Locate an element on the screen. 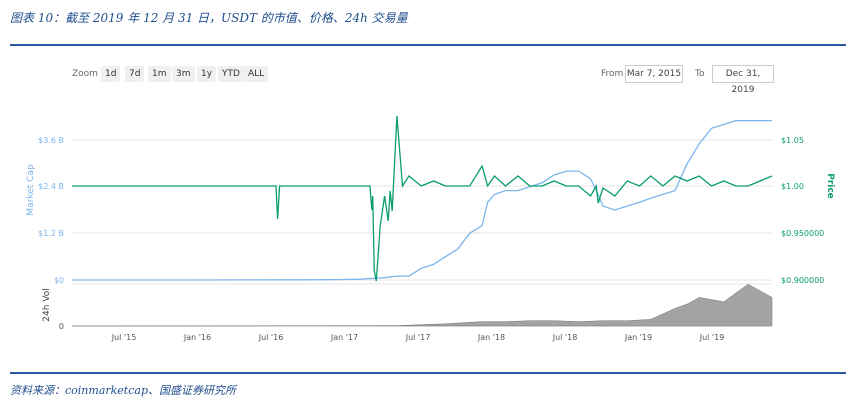  market-cap-axis-title: Market Cap is located at coordinates (31, 190).